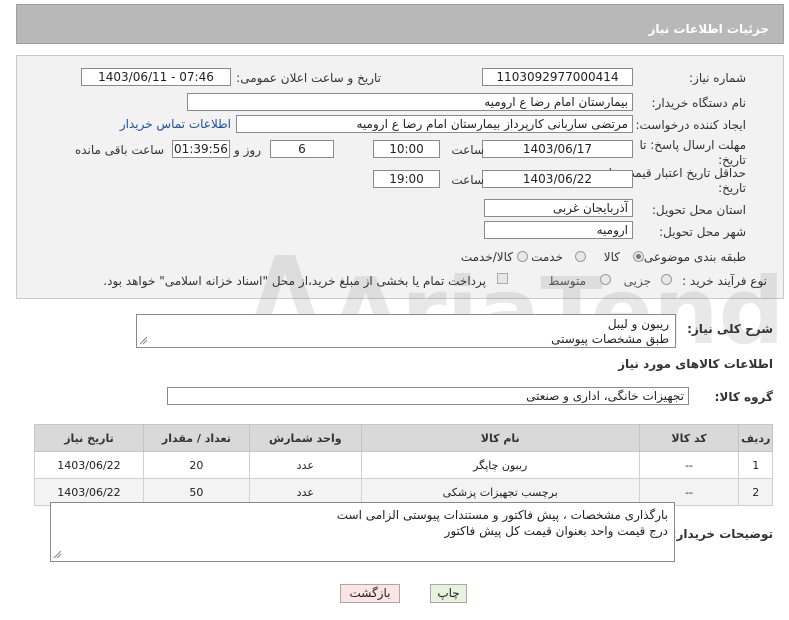  What do you see at coordinates (695, 364) in the screenshot?
I see `goods-section-title: اطلاعات کالاهای مورد نیاز` at bounding box center [695, 364].